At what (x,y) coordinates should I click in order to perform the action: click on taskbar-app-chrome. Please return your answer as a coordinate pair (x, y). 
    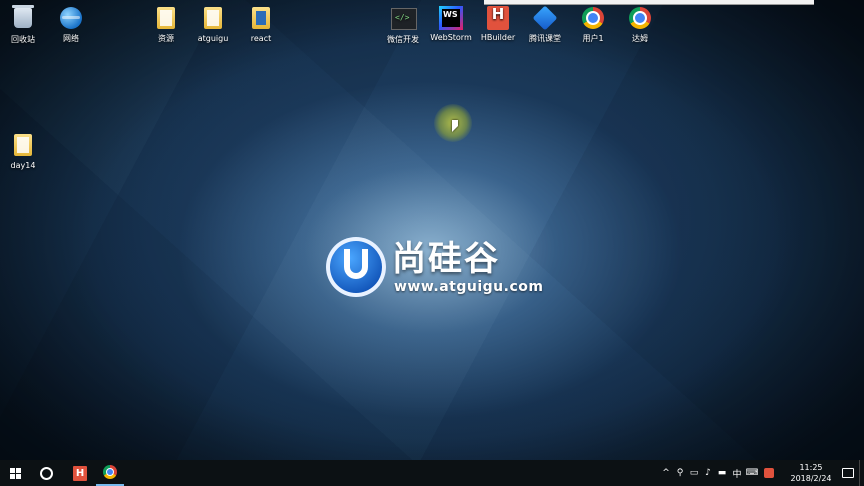
    Looking at the image, I should click on (110, 473).